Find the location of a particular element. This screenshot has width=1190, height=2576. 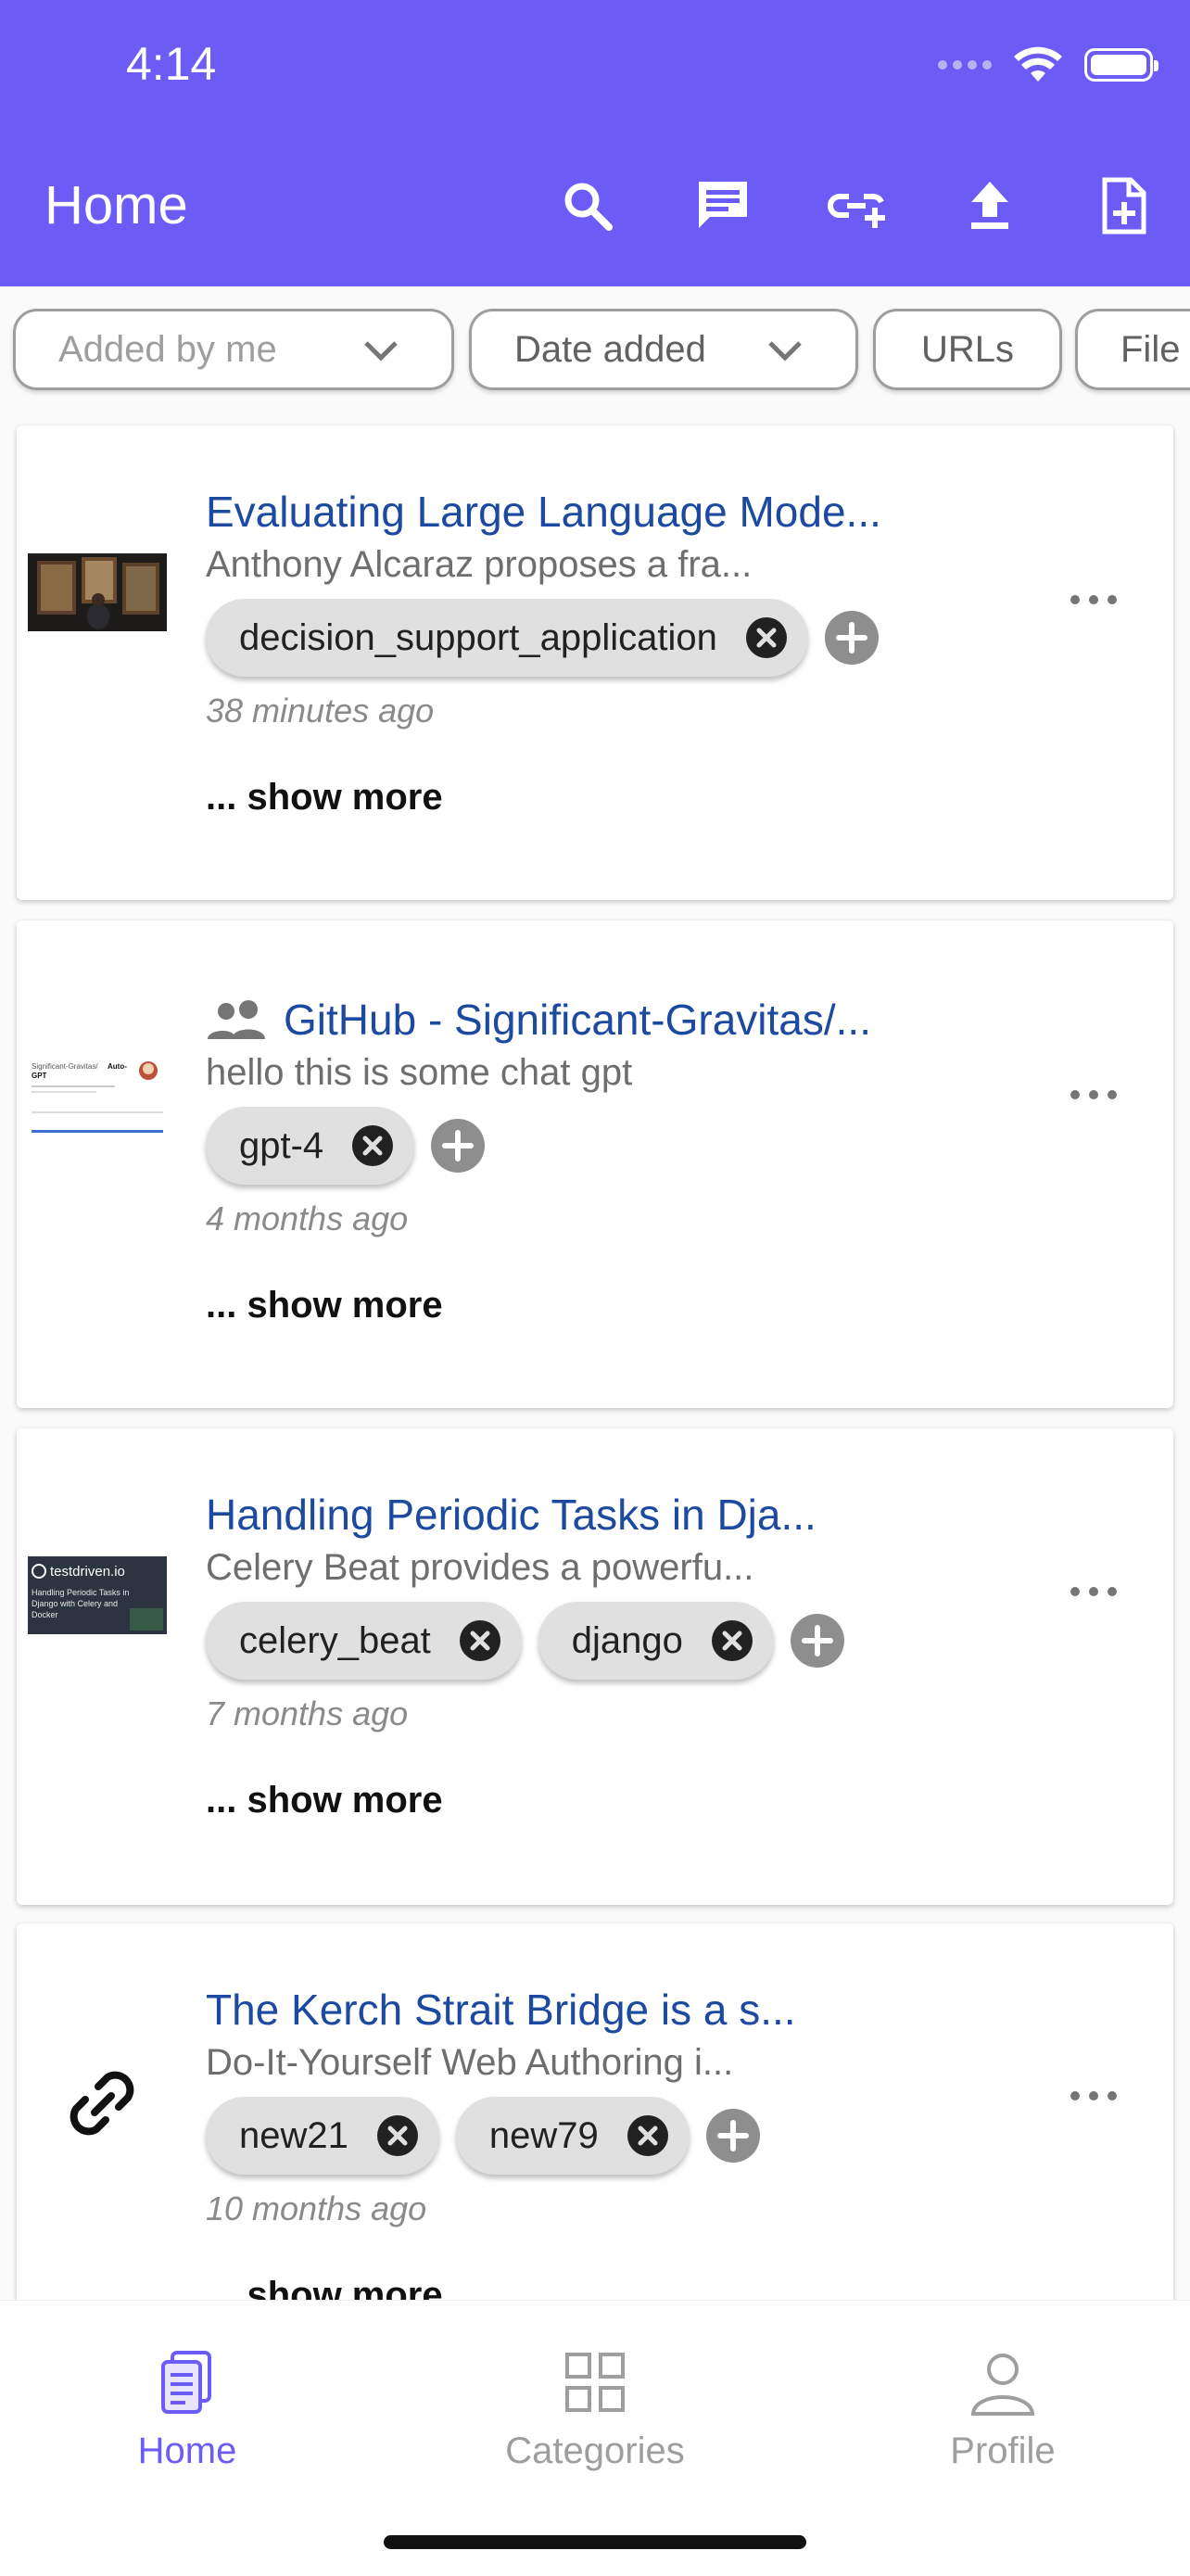

filter-files: File is located at coordinates (1132, 349).